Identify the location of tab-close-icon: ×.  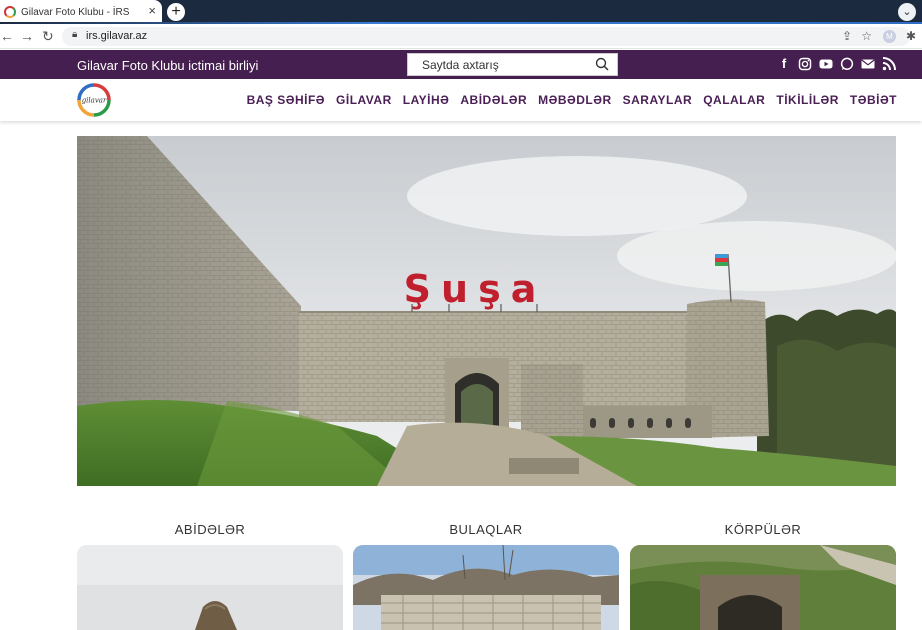
(152, 11).